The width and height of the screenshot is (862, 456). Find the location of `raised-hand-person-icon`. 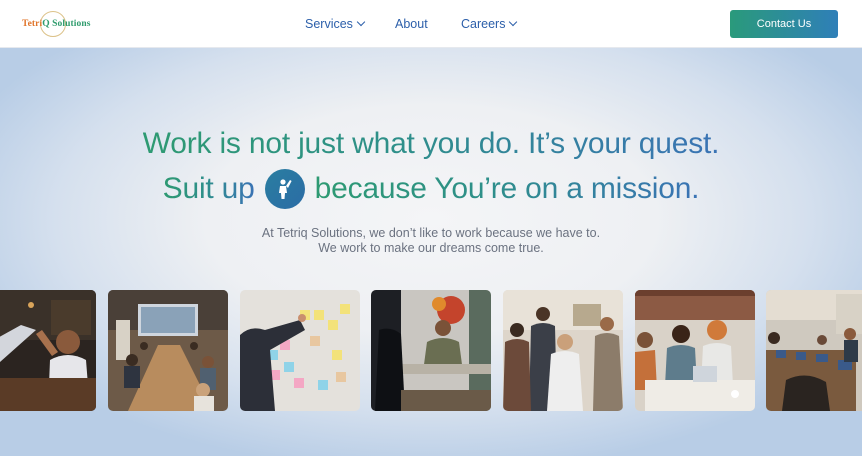

raised-hand-person-icon is located at coordinates (284, 189).